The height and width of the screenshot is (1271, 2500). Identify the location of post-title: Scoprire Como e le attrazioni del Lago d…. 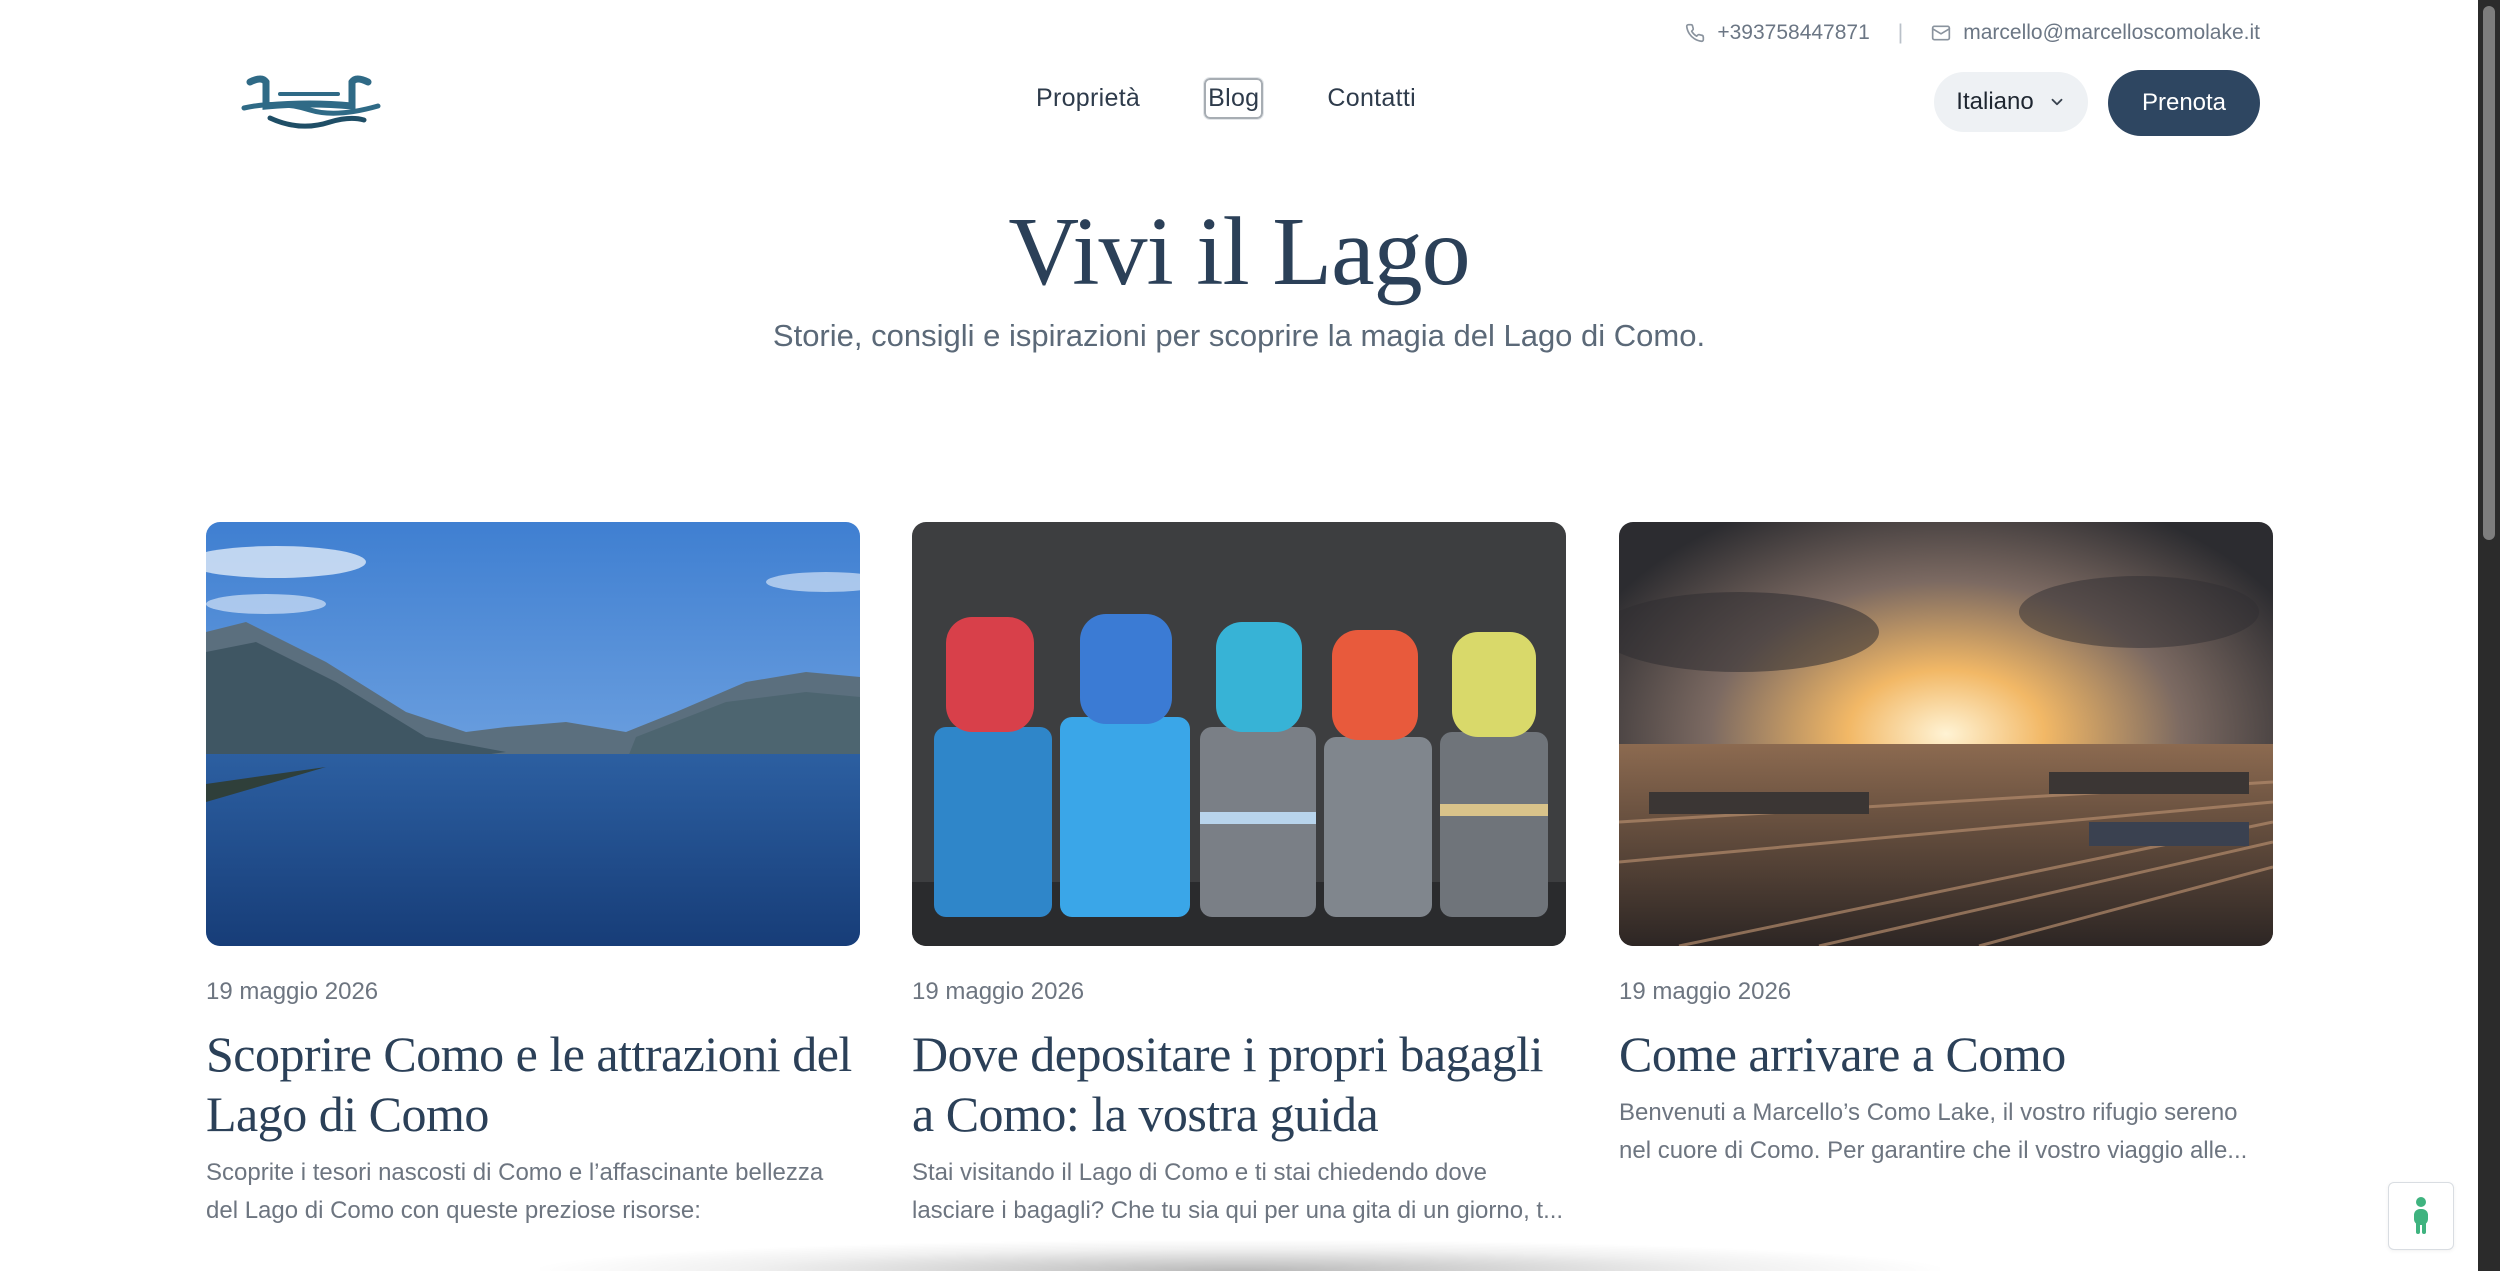
(533, 1084).